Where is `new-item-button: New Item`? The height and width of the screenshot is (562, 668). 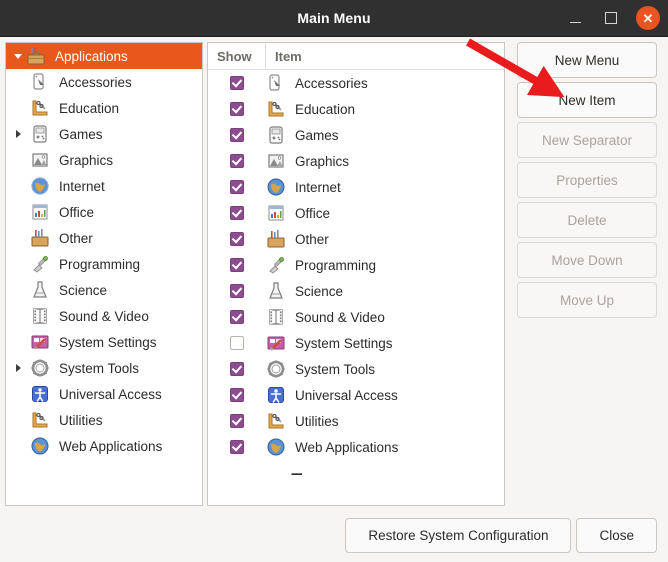 new-item-button: New Item is located at coordinates (587, 100).